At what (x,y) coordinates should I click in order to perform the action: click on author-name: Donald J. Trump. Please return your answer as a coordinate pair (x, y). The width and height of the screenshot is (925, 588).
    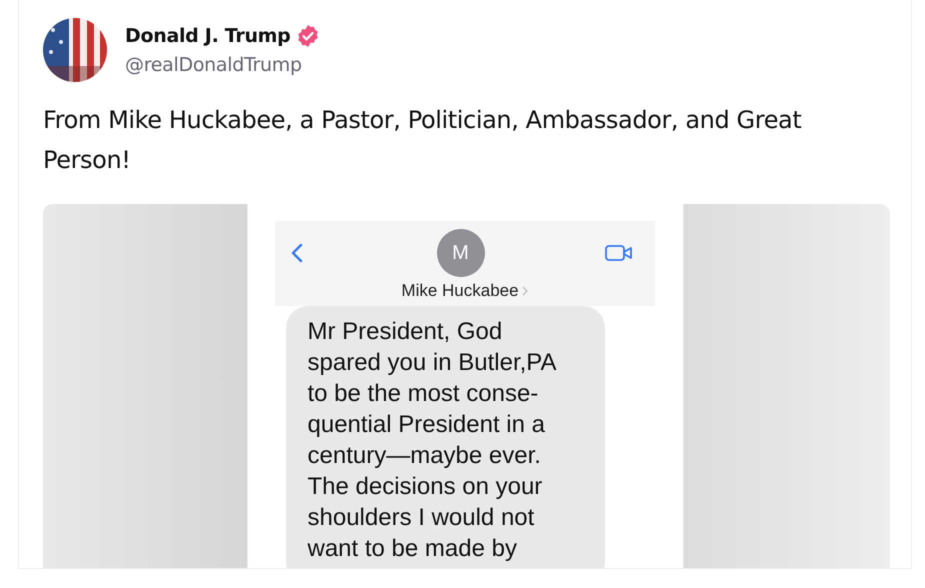
    Looking at the image, I should click on (207, 36).